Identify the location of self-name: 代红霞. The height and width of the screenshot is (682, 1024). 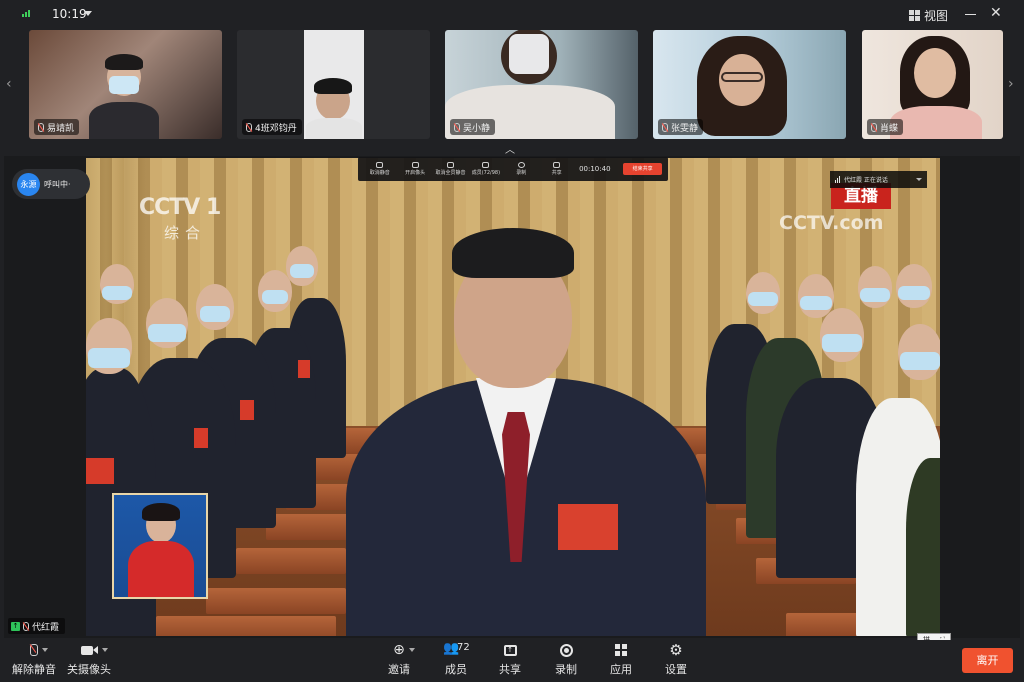
(46, 627).